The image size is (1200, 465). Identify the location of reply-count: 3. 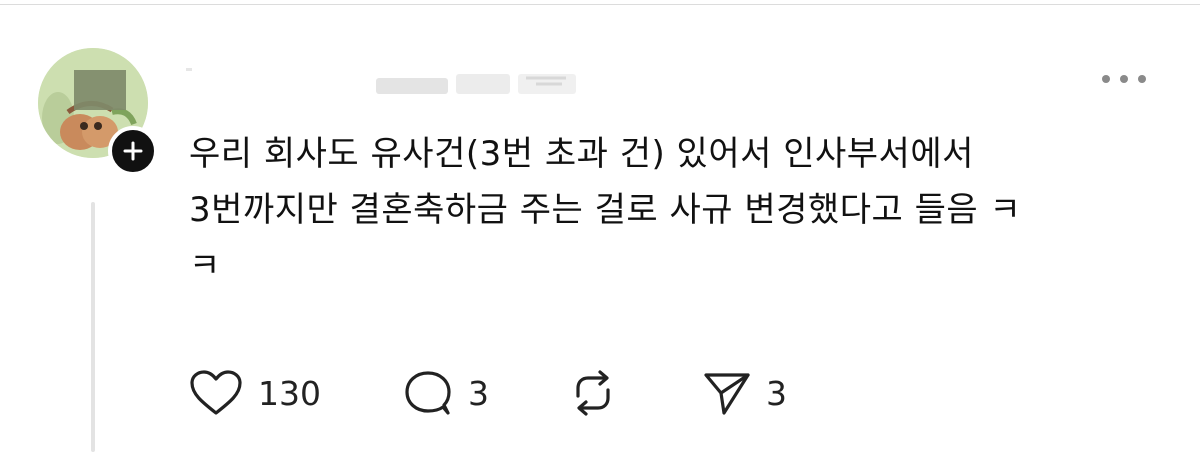
(478, 393).